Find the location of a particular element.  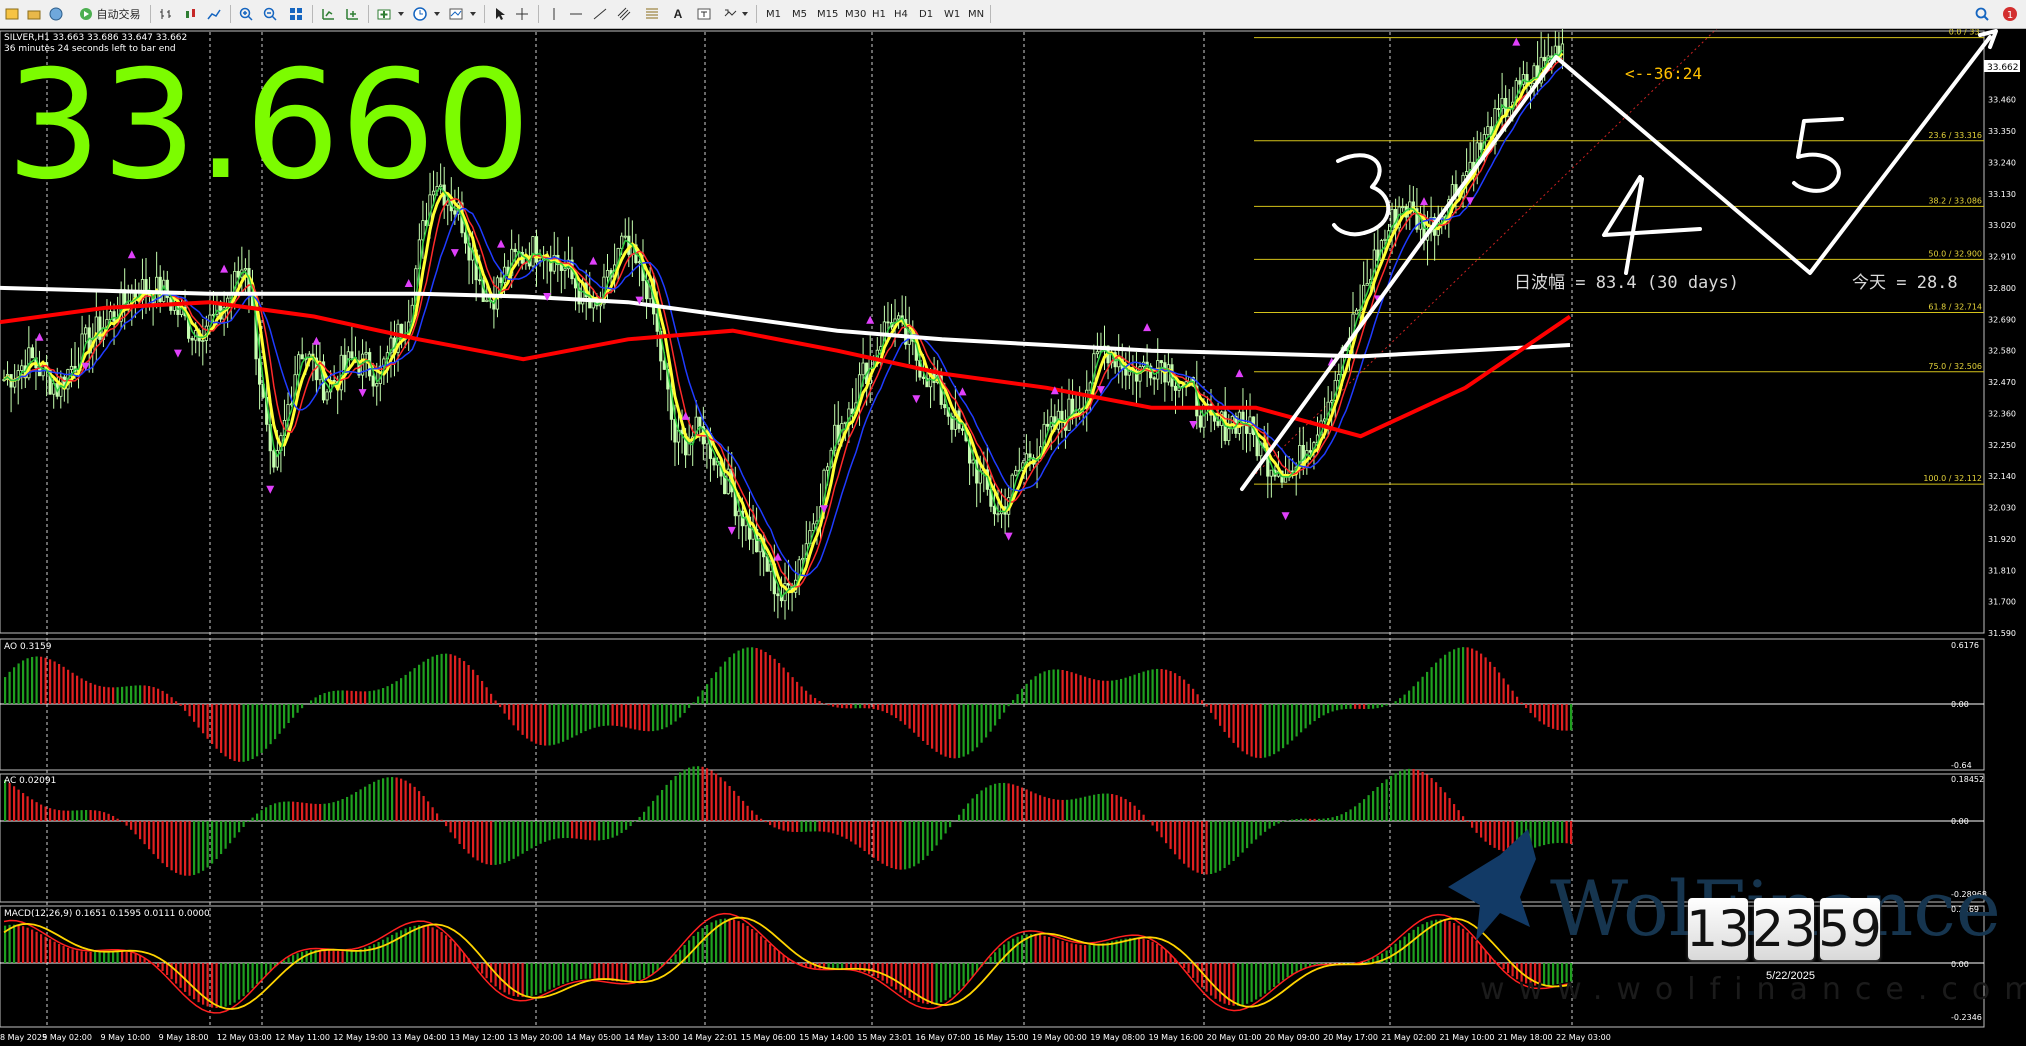

horizontal-line-icon is located at coordinates (576, 14).